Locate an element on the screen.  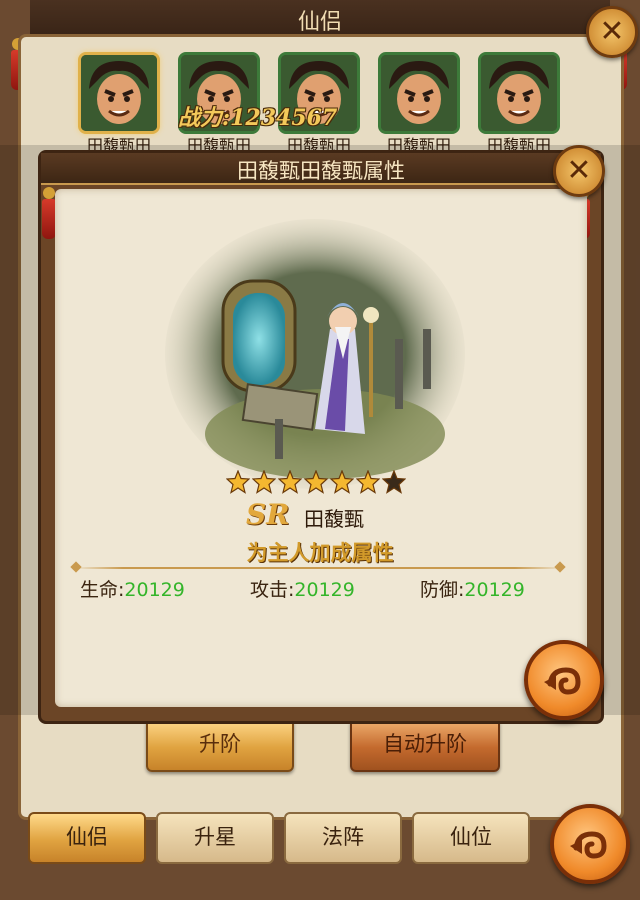
upgrade-button: 升阶 is located at coordinates (220, 745).